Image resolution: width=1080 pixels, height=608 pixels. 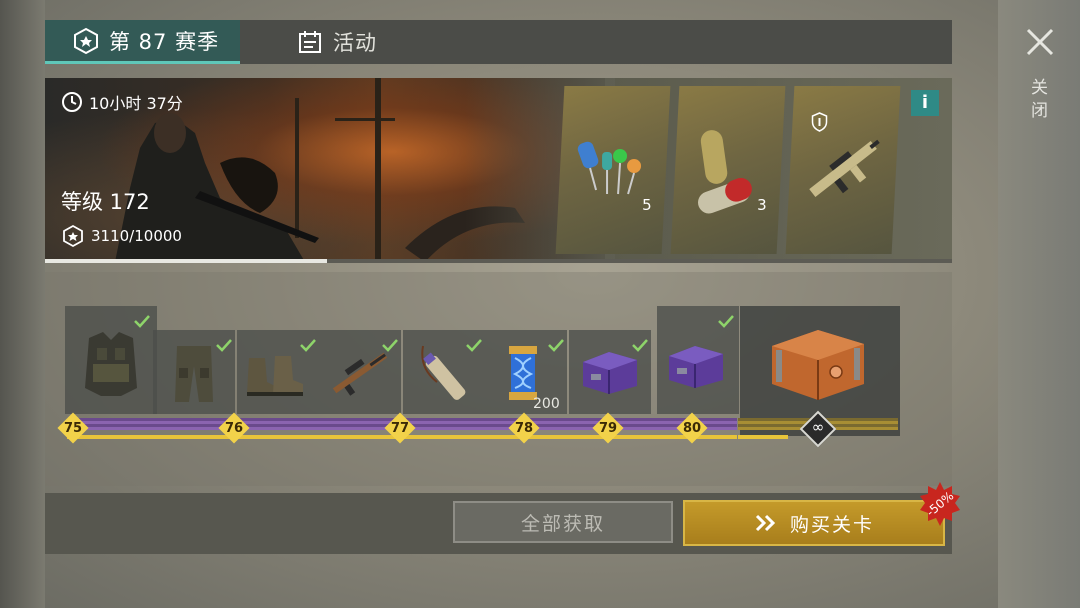 I want to click on tab-season-label: 第 87 赛季, so click(x=164, y=41).